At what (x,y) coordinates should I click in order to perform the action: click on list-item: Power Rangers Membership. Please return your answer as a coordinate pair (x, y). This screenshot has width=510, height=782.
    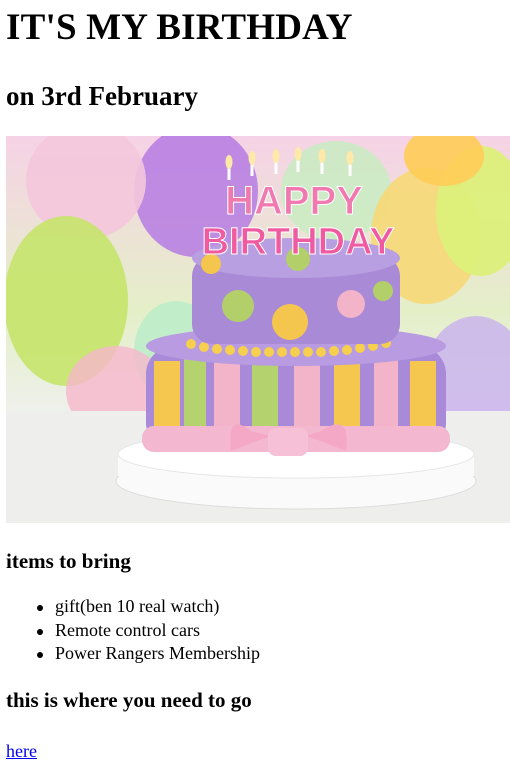
    Looking at the image, I should click on (273, 654).